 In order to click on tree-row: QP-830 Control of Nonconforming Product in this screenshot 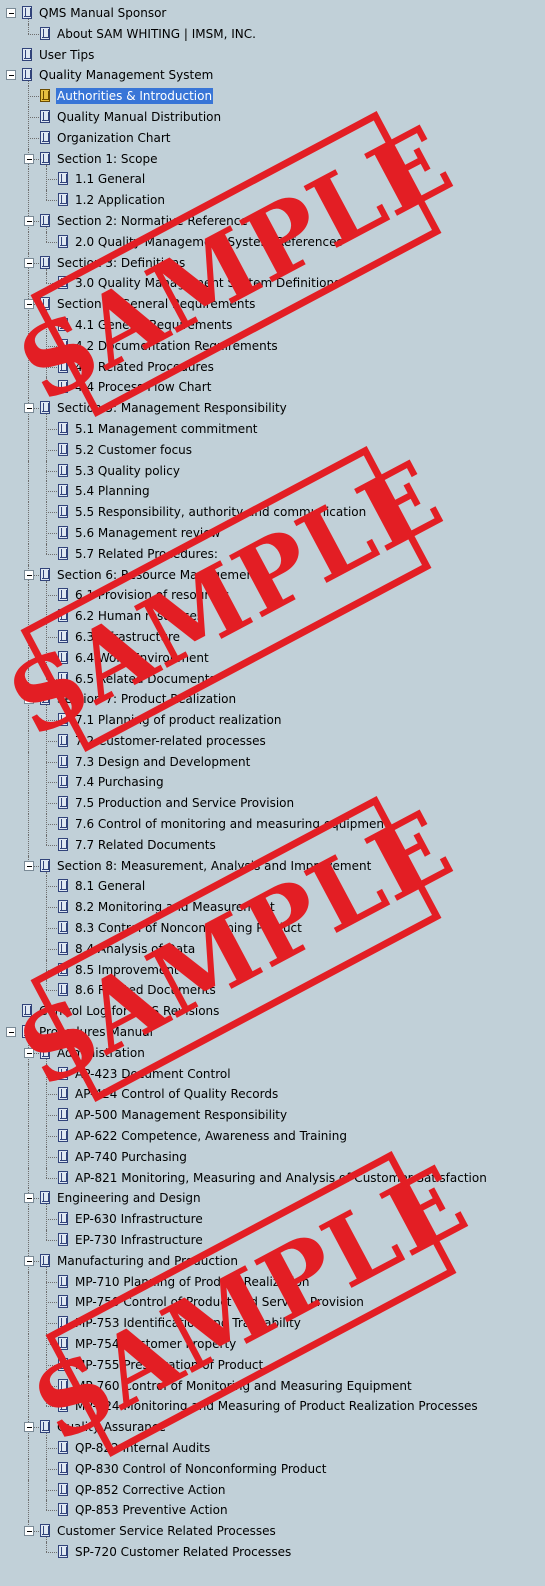, I will do `click(272, 1469)`.